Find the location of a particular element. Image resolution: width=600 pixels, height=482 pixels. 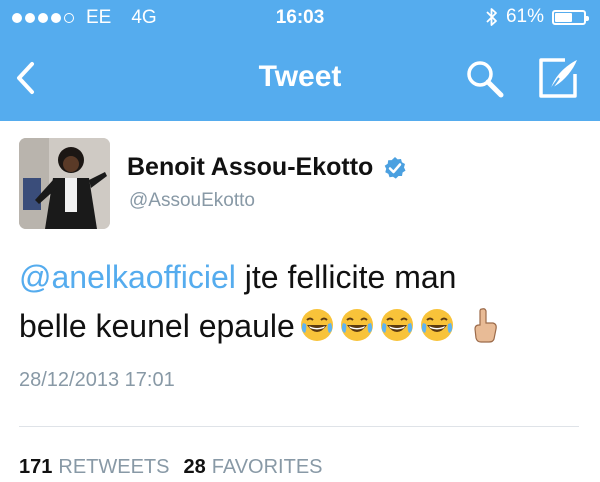

retweets-count: 171 is located at coordinates (36, 467).